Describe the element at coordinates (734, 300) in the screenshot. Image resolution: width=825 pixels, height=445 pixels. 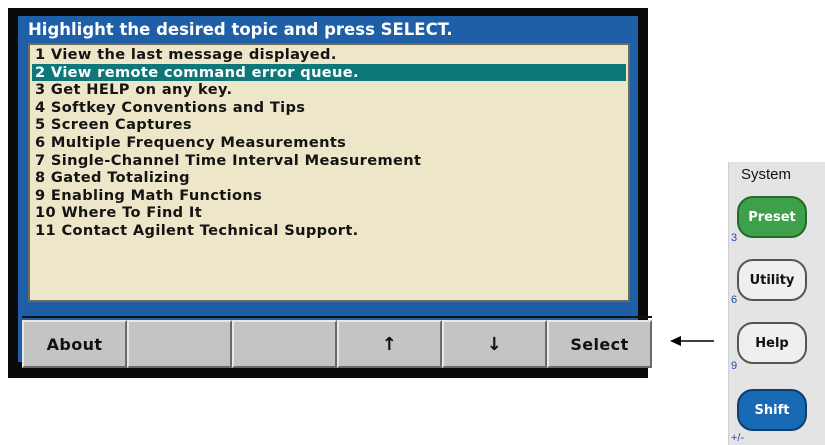
I see `digit-6-label: 6` at that location.